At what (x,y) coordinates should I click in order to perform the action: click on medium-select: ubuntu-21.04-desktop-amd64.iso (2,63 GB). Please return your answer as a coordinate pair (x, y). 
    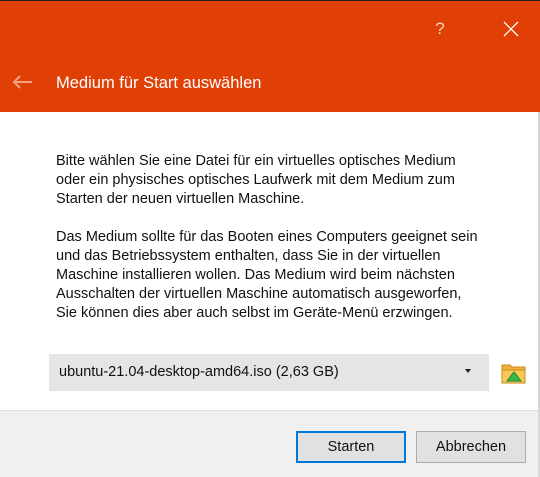
    Looking at the image, I should click on (269, 372).